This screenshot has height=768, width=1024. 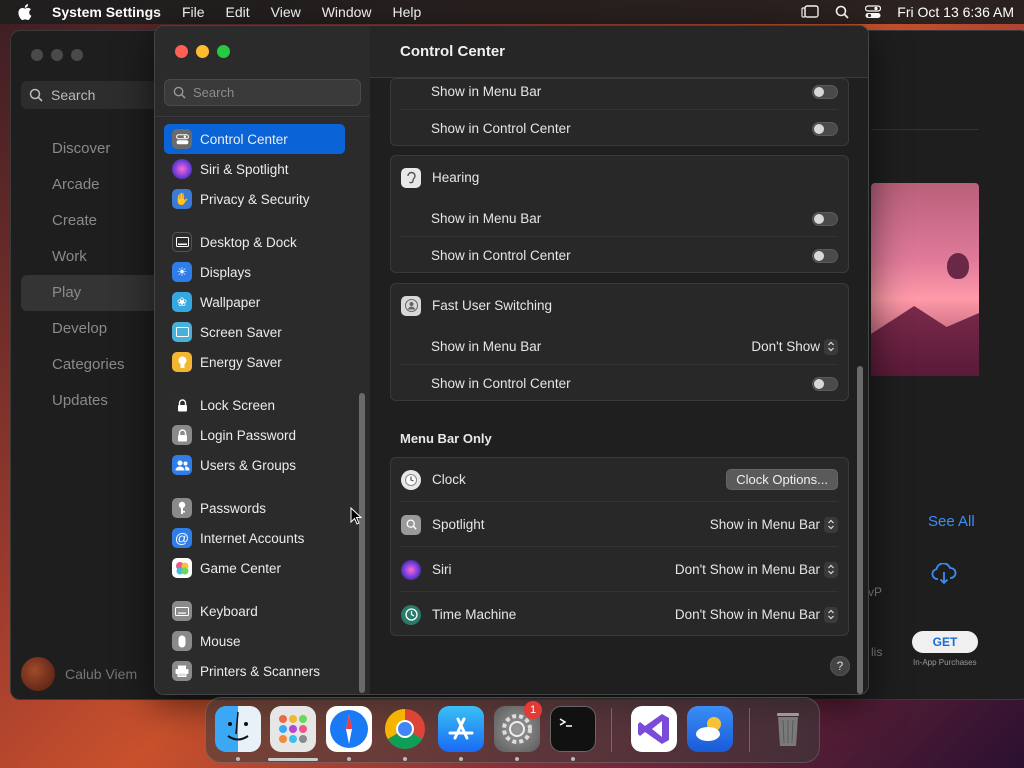 What do you see at coordinates (273, 92) in the screenshot?
I see `search-input` at bounding box center [273, 92].